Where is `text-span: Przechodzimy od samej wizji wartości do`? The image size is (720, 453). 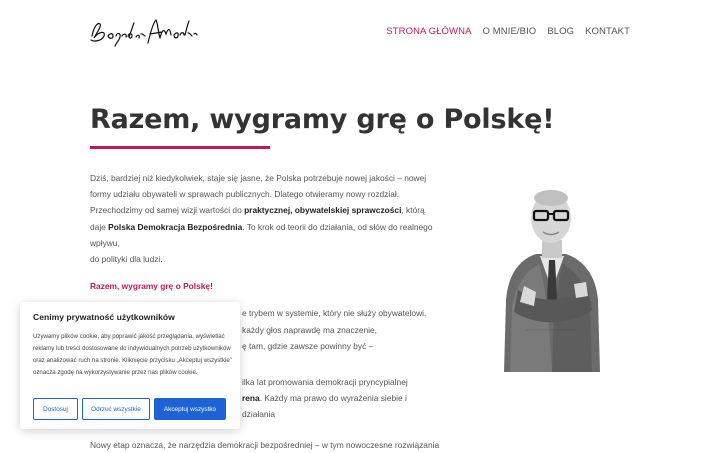 text-span: Przechodzimy od samej wizji wartości do is located at coordinates (166, 210).